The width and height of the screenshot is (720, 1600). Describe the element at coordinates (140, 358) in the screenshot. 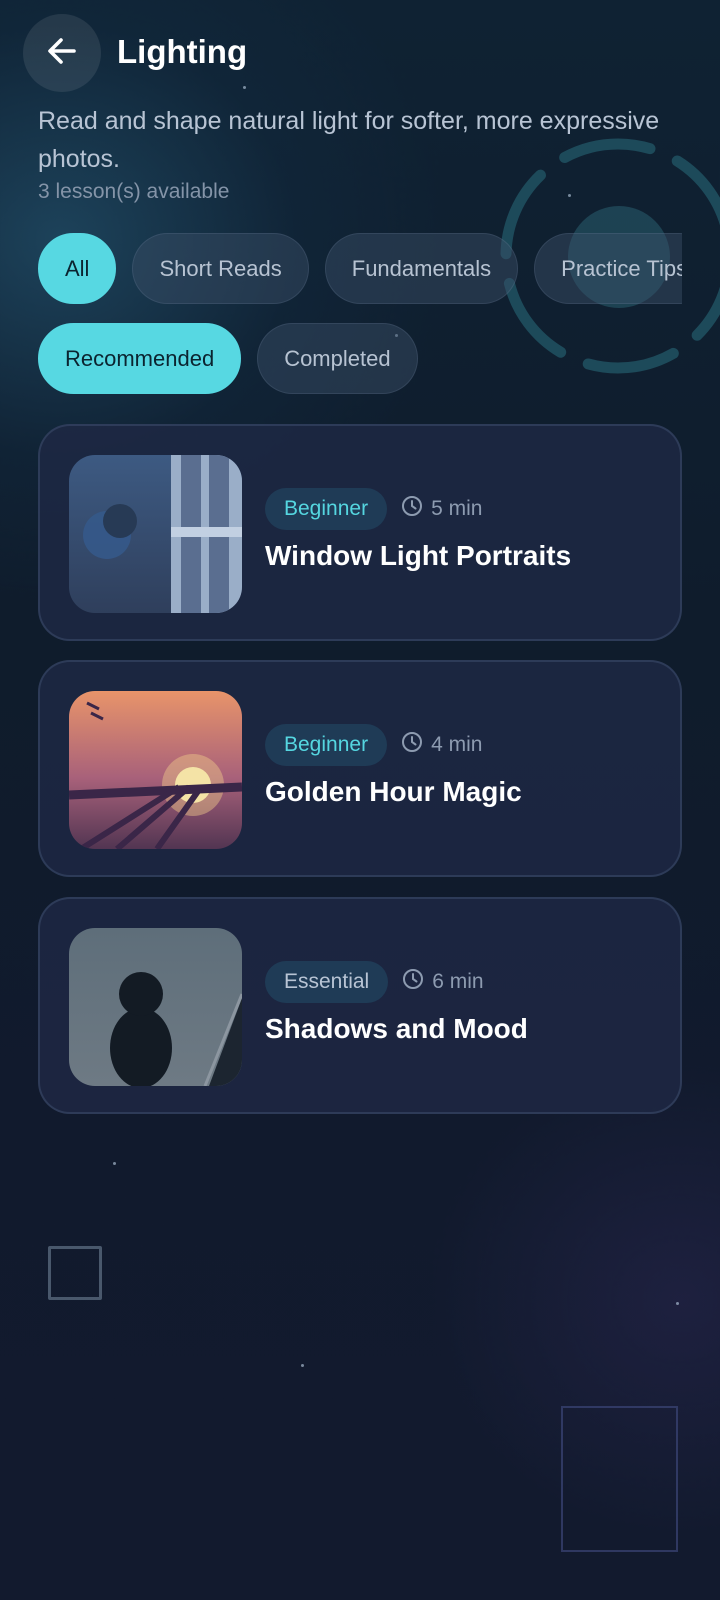

I see `filter-chip-recommended: Recommended` at that location.